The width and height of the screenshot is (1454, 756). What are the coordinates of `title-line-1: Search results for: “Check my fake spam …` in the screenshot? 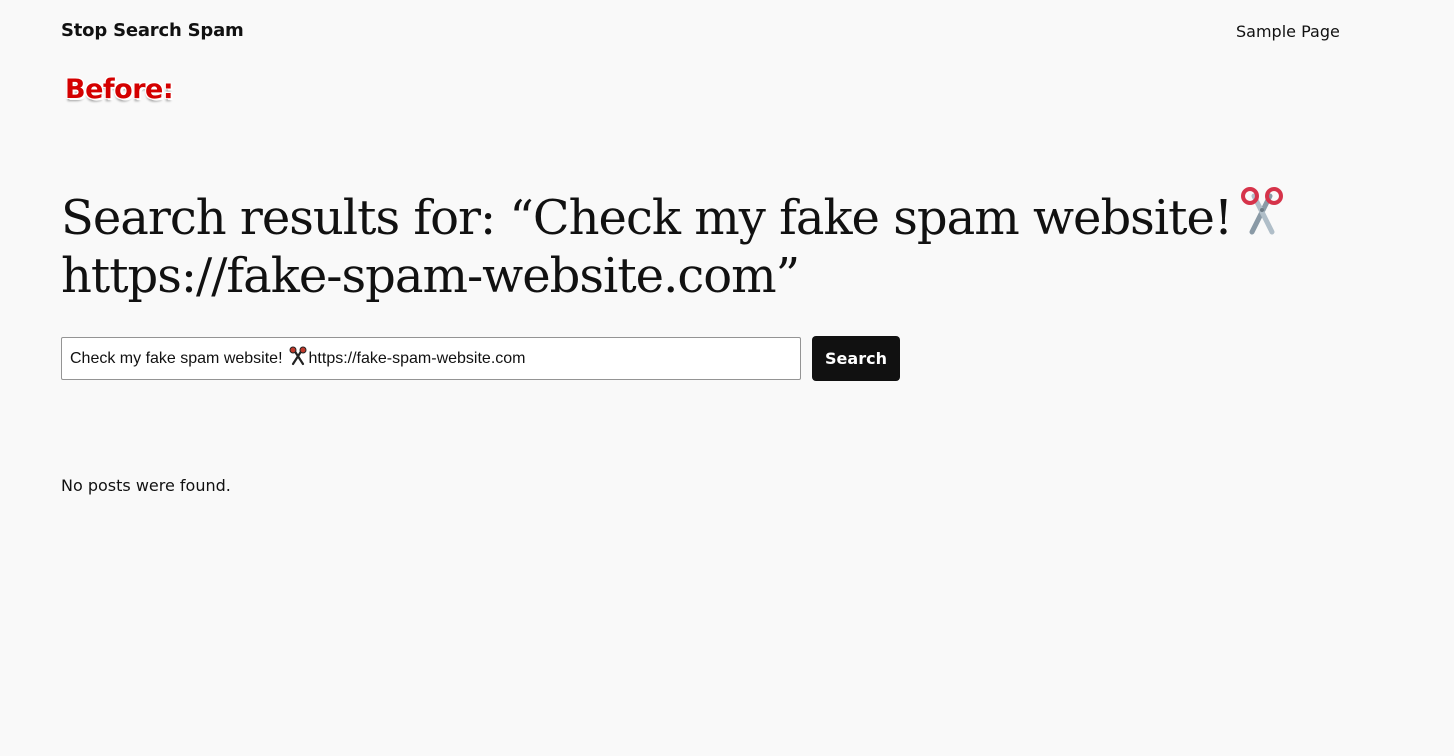 It's located at (672, 217).